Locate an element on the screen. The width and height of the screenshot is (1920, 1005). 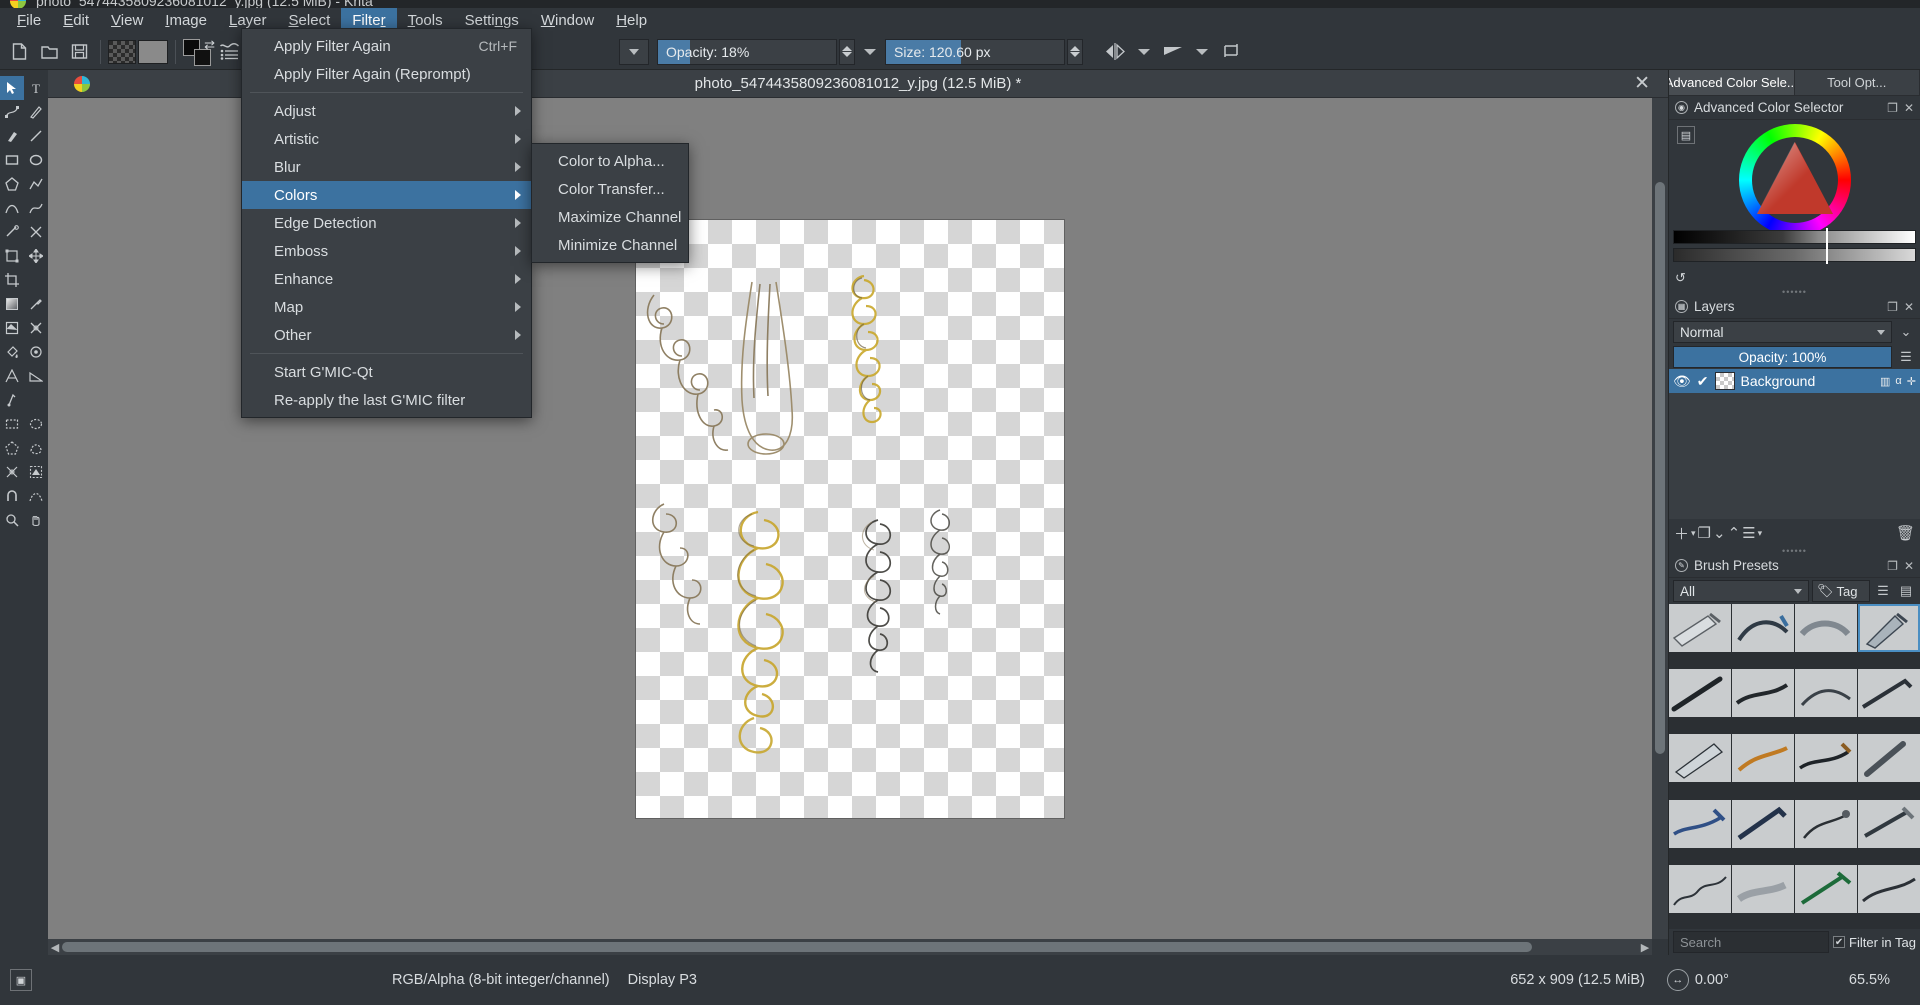
brush-size-slider: Size: 120.60 px is located at coordinates (975, 51).